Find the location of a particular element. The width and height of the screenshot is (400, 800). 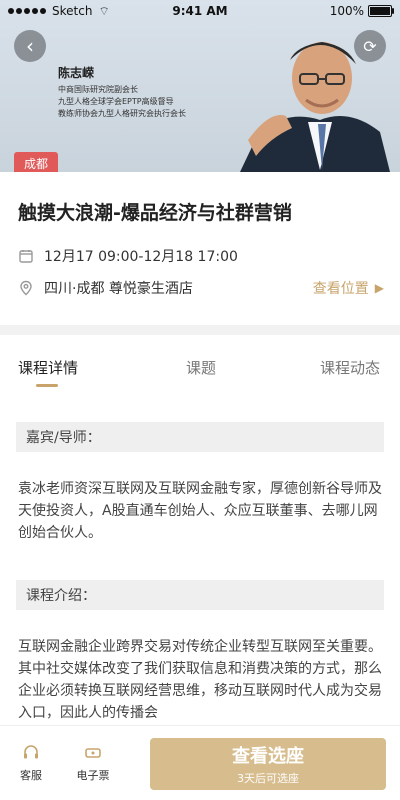

chevron-left-icon: ‹ is located at coordinates (30, 46).